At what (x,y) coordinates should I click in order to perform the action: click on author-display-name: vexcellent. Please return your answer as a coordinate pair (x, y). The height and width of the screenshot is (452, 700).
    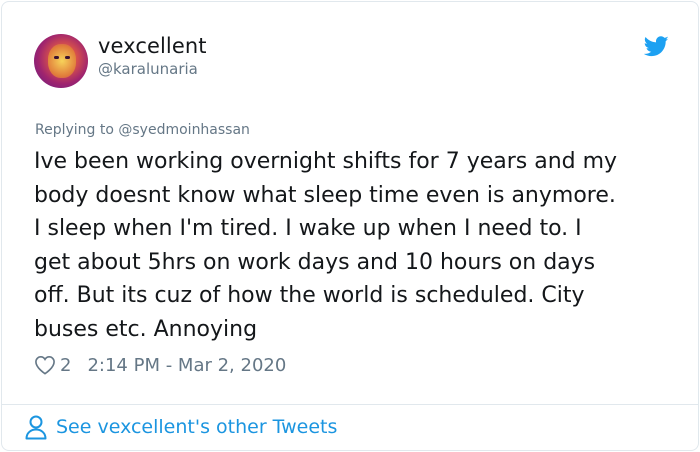
    Looking at the image, I should click on (152, 46).